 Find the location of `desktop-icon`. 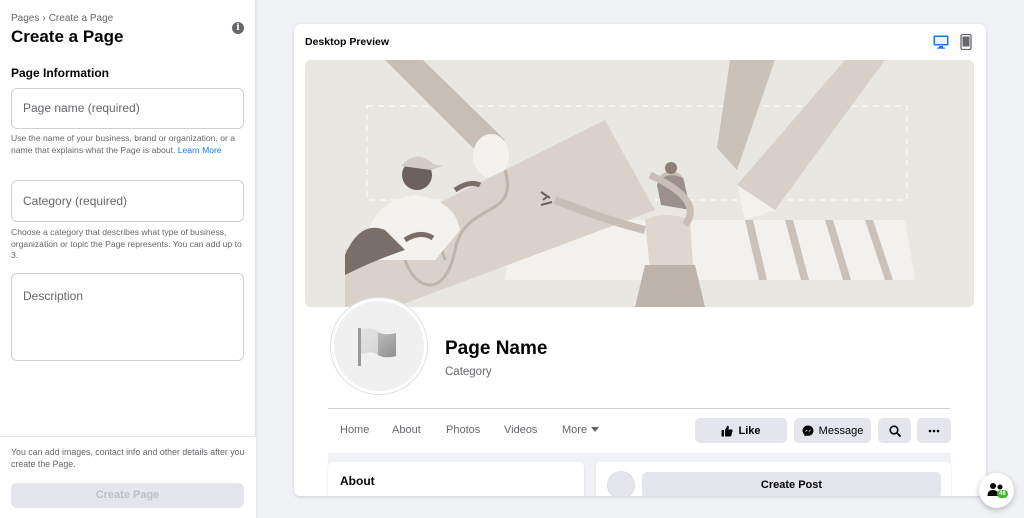

desktop-icon is located at coordinates (941, 42).